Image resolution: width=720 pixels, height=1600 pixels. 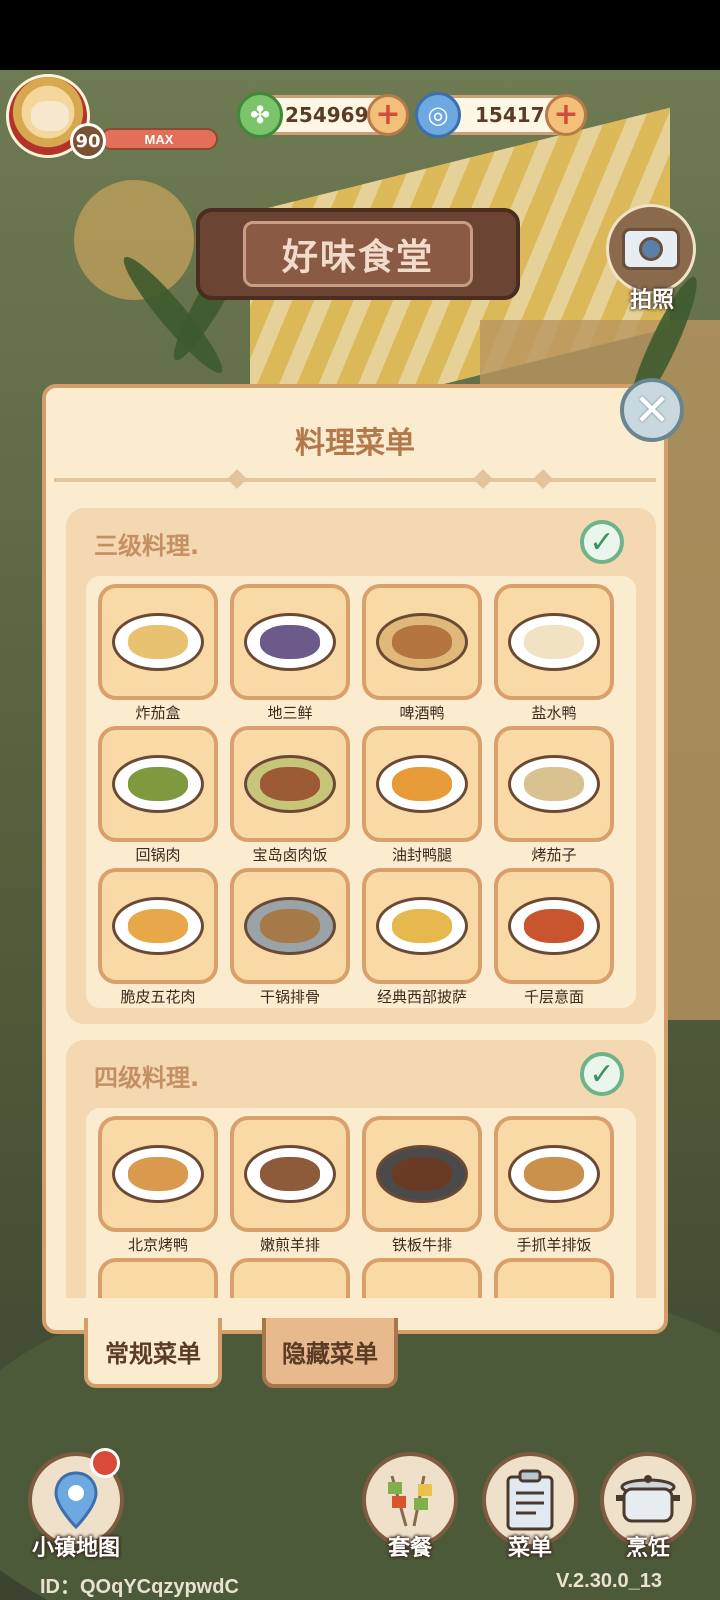 I want to click on dish-item: 盐水鸭, so click(x=554, y=654).